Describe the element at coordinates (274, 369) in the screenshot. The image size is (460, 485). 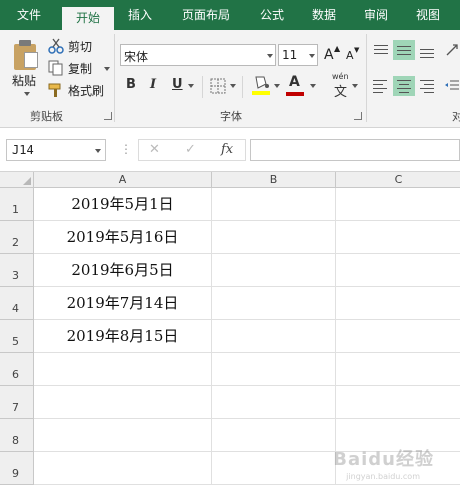
I see `cell-b6` at that location.